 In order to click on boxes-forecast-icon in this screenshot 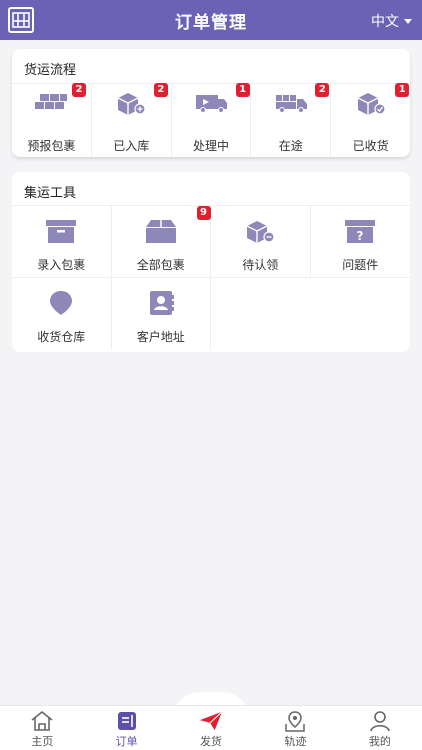, I will do `click(51, 103)`.